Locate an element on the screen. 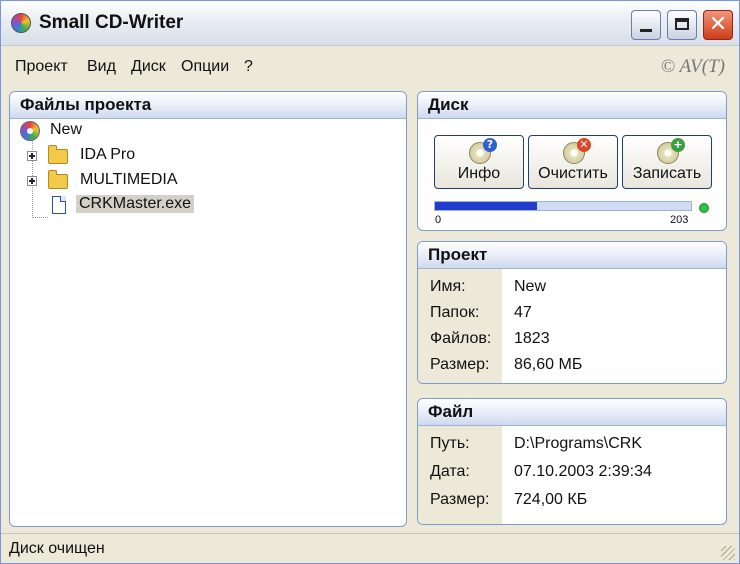 This screenshot has height=564, width=740. prop-key: Путь: is located at coordinates (450, 443).